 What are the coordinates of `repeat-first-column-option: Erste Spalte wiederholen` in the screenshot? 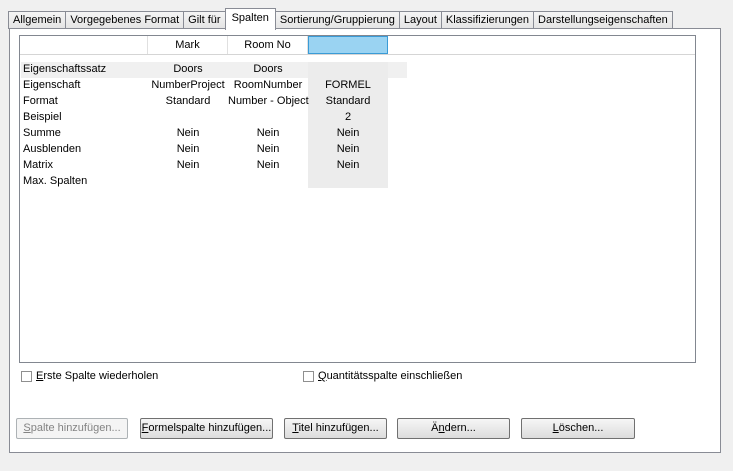 It's located at (89, 376).